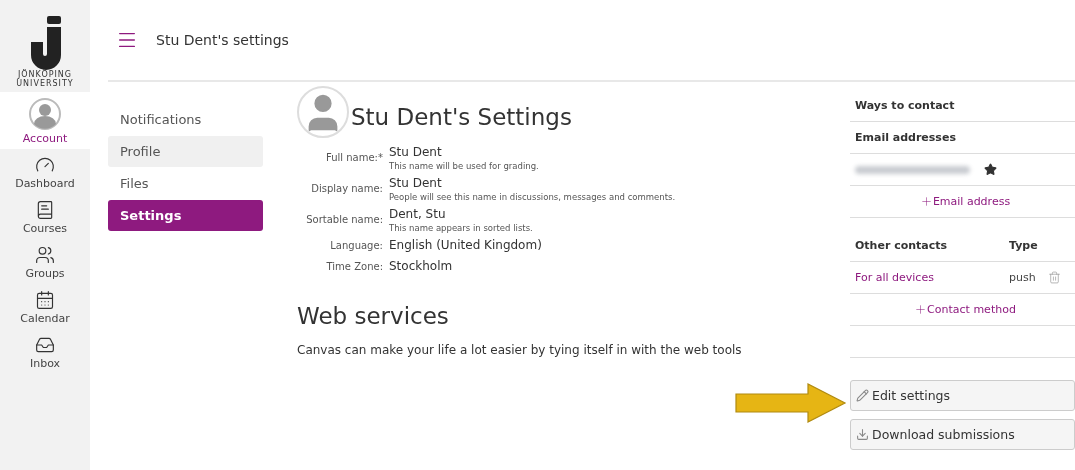 This screenshot has width=1075, height=470. Describe the element at coordinates (464, 166) in the screenshot. I see `field-hint: This name will be used for grading.` at that location.